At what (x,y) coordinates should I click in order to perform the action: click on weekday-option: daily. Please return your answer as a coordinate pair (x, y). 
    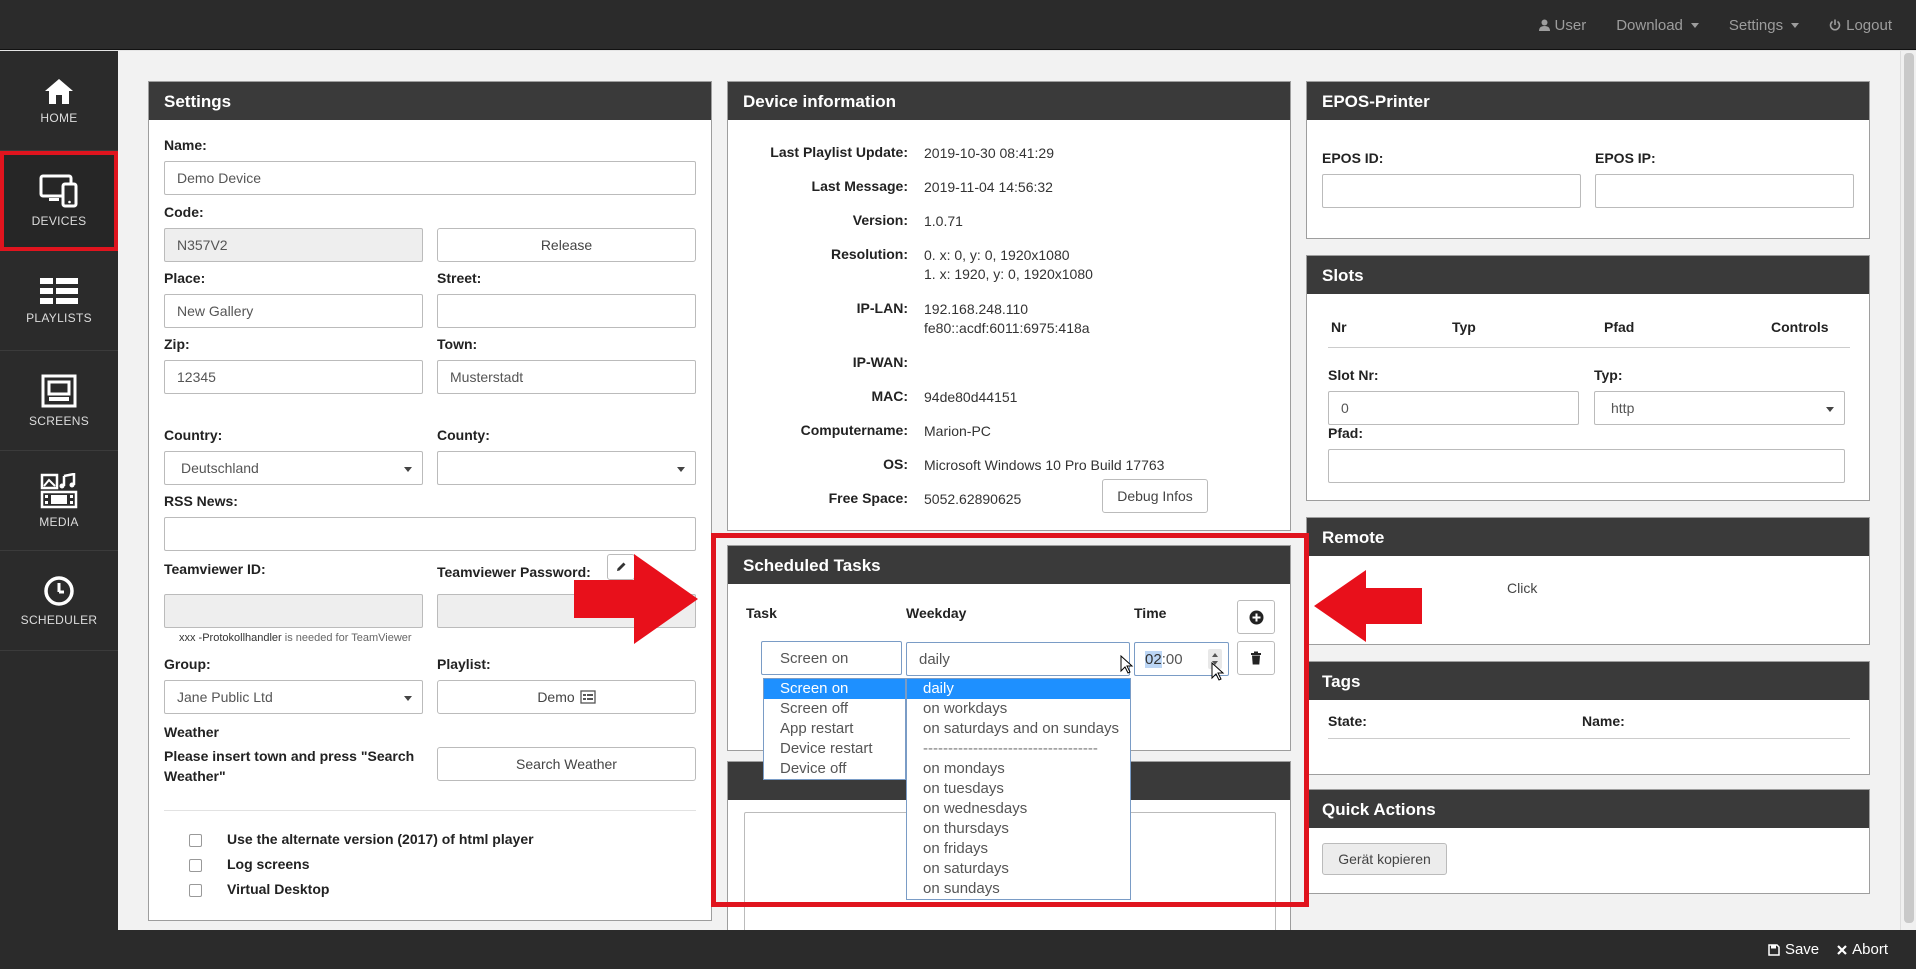
    Looking at the image, I should click on (1018, 689).